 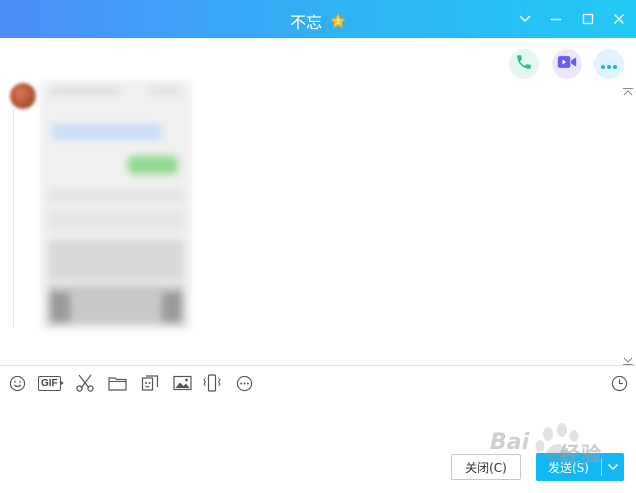 I want to click on shake-icon, so click(x=212, y=383).